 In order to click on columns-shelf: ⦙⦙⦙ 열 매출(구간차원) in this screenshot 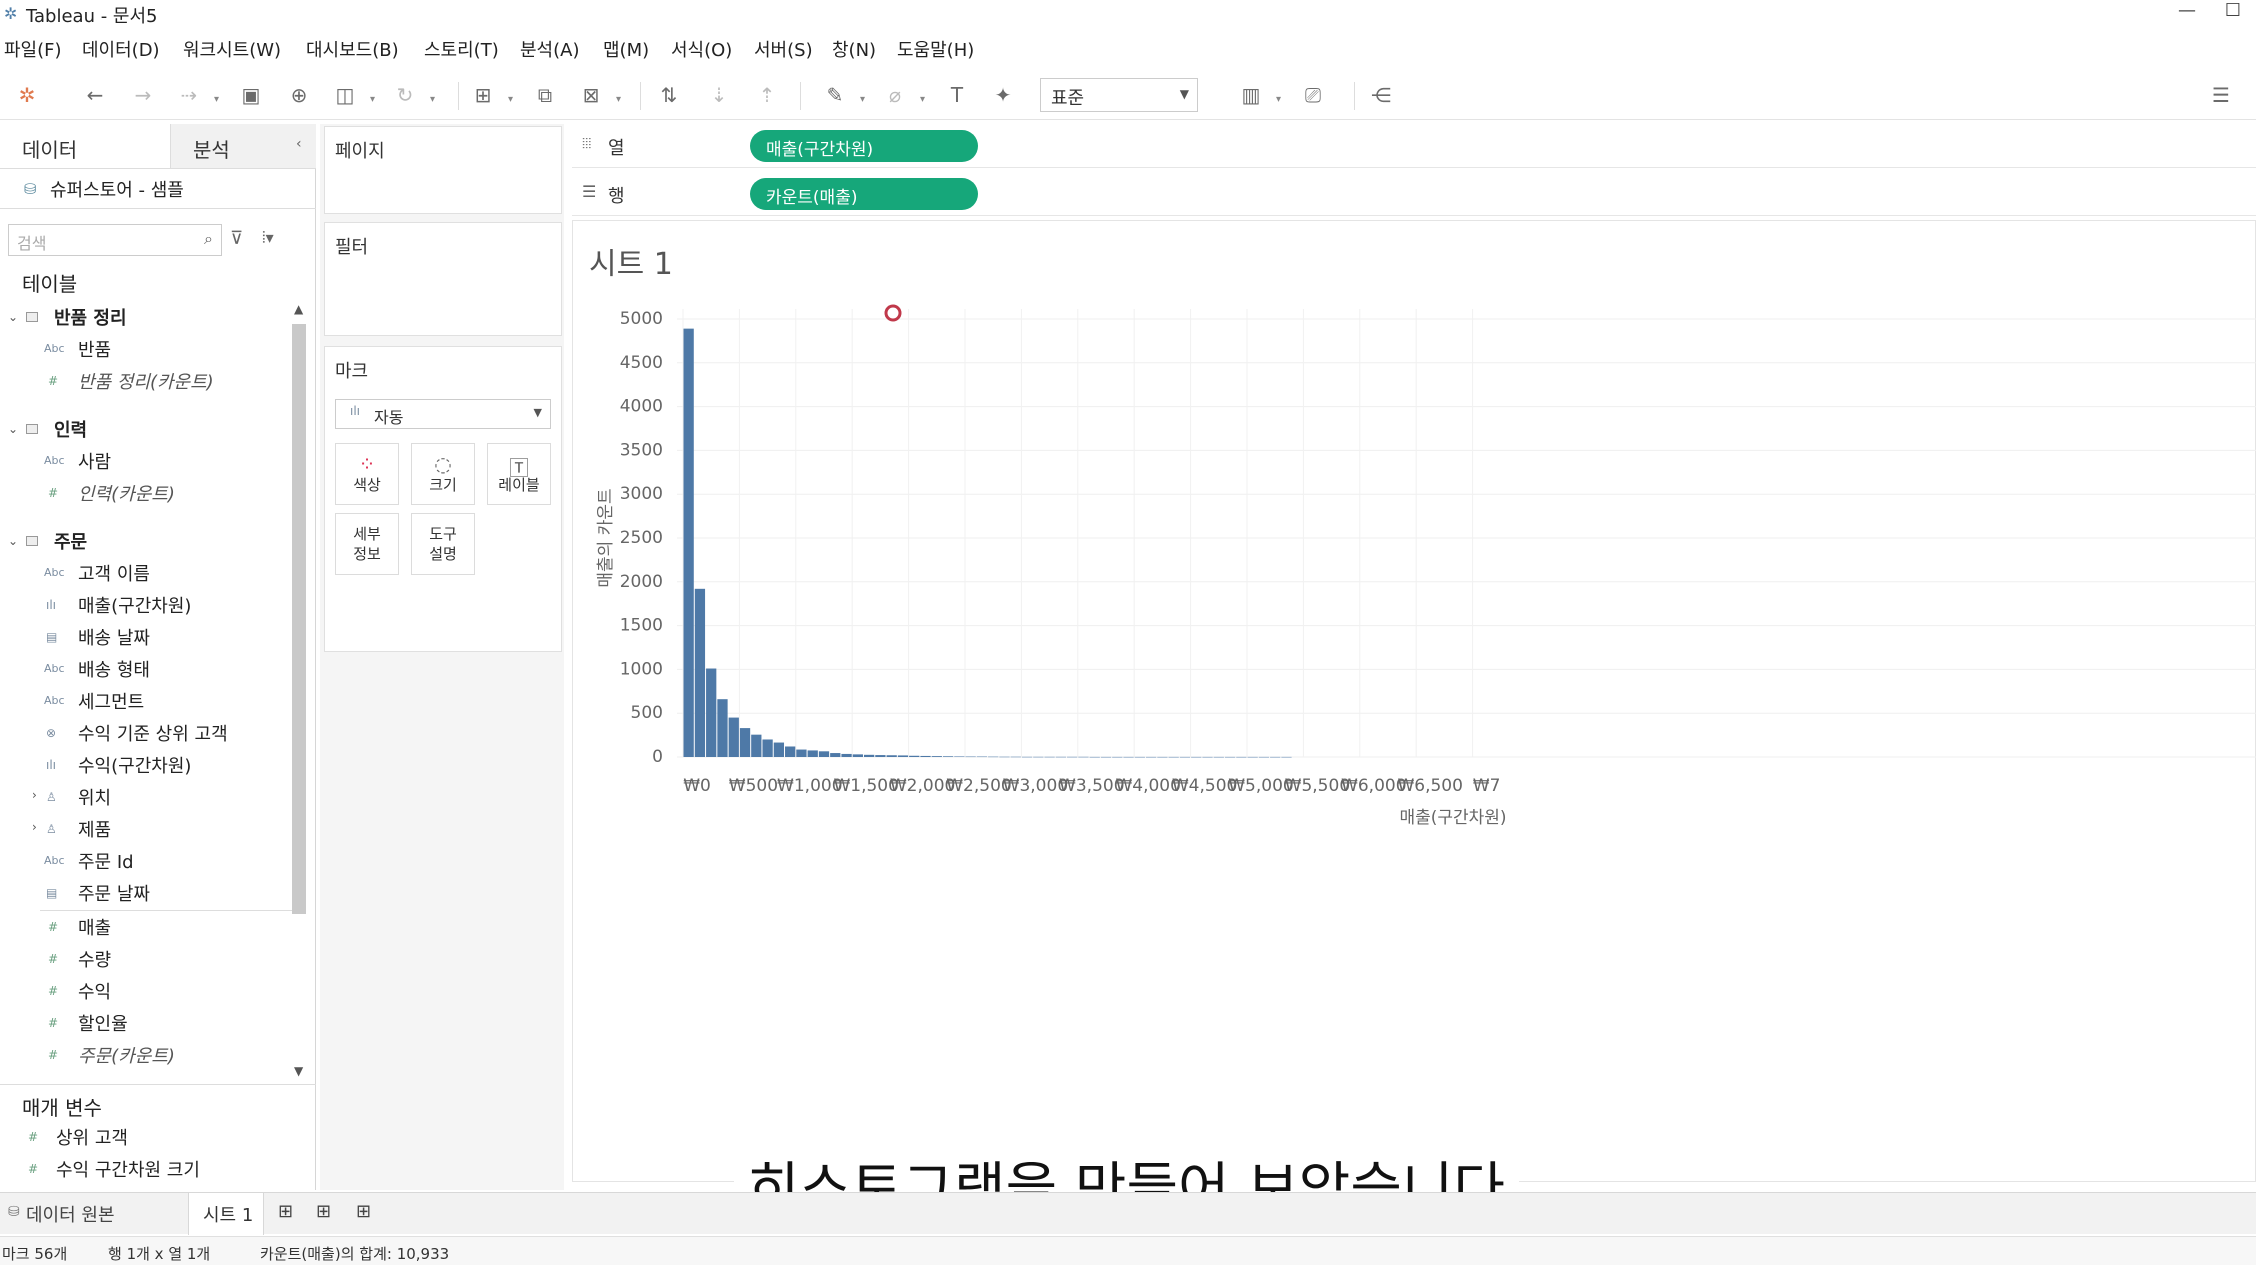, I will do `click(1414, 146)`.